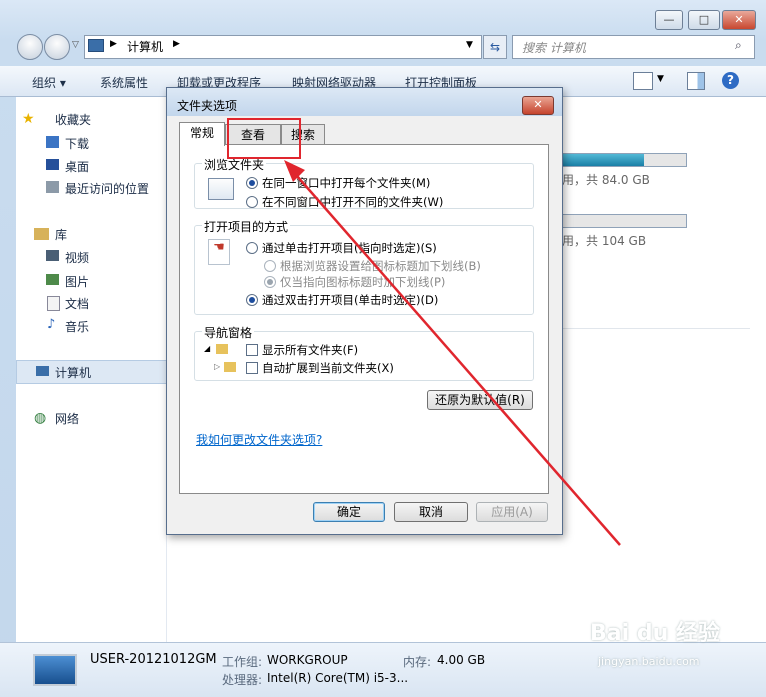  I want to click on baidu-watermark: Bai du 经验, so click(655, 633).